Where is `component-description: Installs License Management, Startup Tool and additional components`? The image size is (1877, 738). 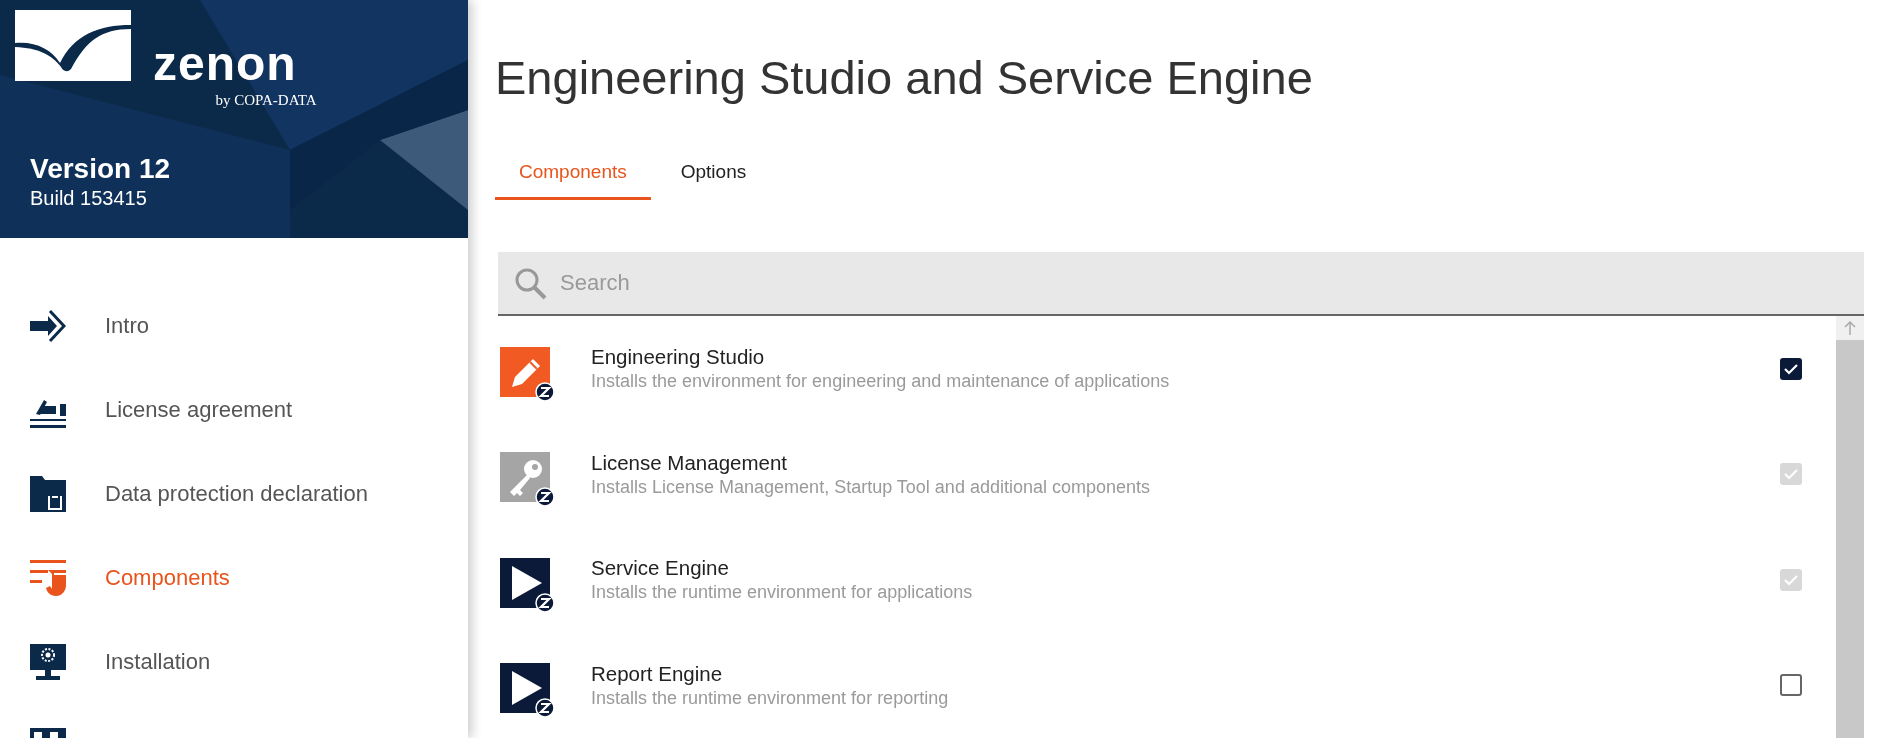
component-description: Installs License Management, Startup Tool and additional components is located at coordinates (871, 487).